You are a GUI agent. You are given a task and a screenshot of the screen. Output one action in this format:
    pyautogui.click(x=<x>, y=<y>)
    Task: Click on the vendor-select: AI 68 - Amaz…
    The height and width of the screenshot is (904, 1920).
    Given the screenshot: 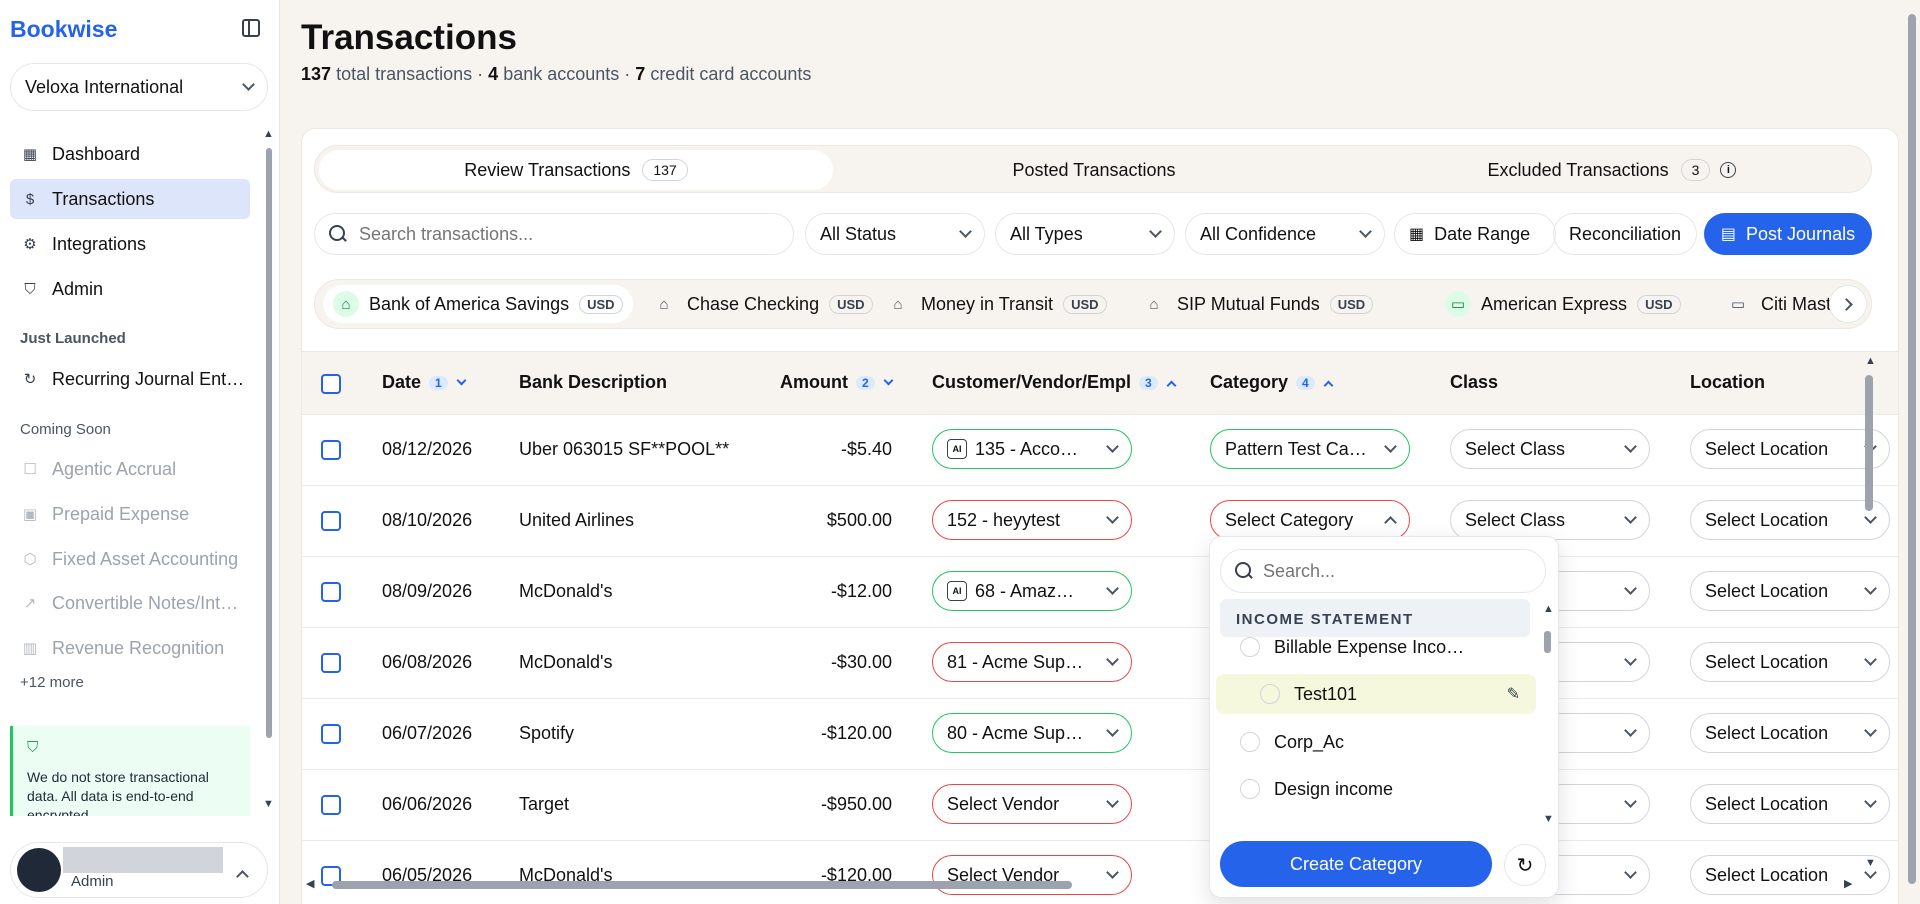 What is the action you would take?
    pyautogui.click(x=1032, y=591)
    